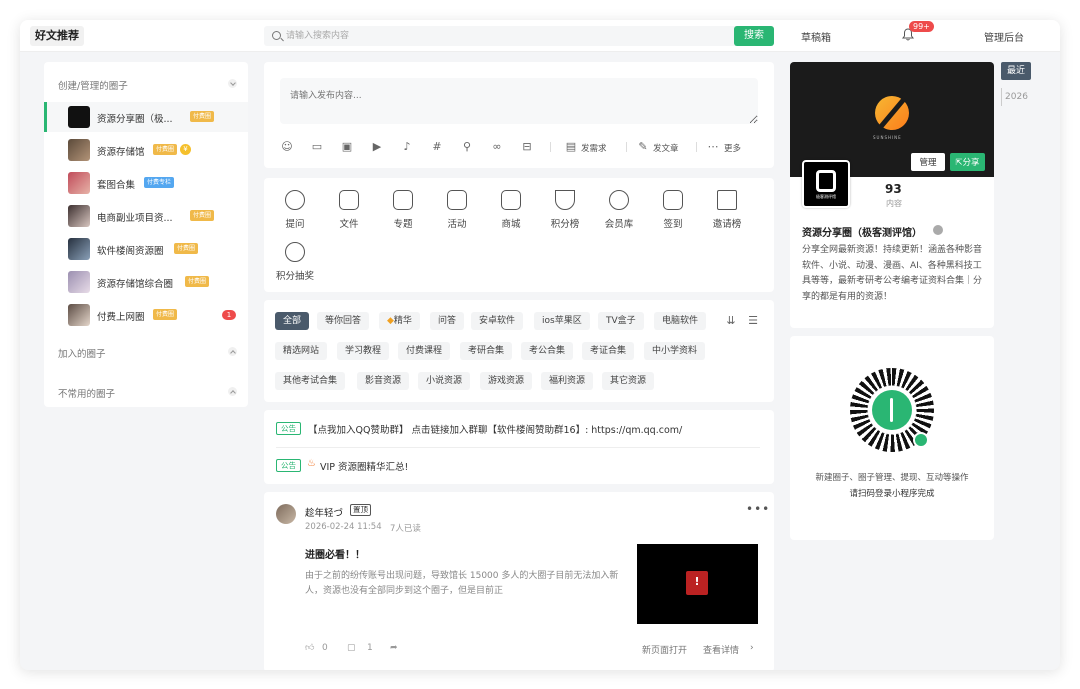  Describe the element at coordinates (383, 381) in the screenshot. I see `tag-item: 影音资源` at that location.